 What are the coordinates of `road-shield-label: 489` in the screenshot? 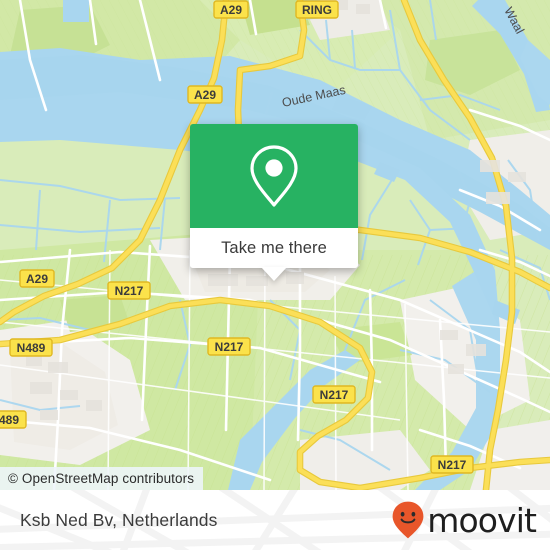 It's located at (9, 420).